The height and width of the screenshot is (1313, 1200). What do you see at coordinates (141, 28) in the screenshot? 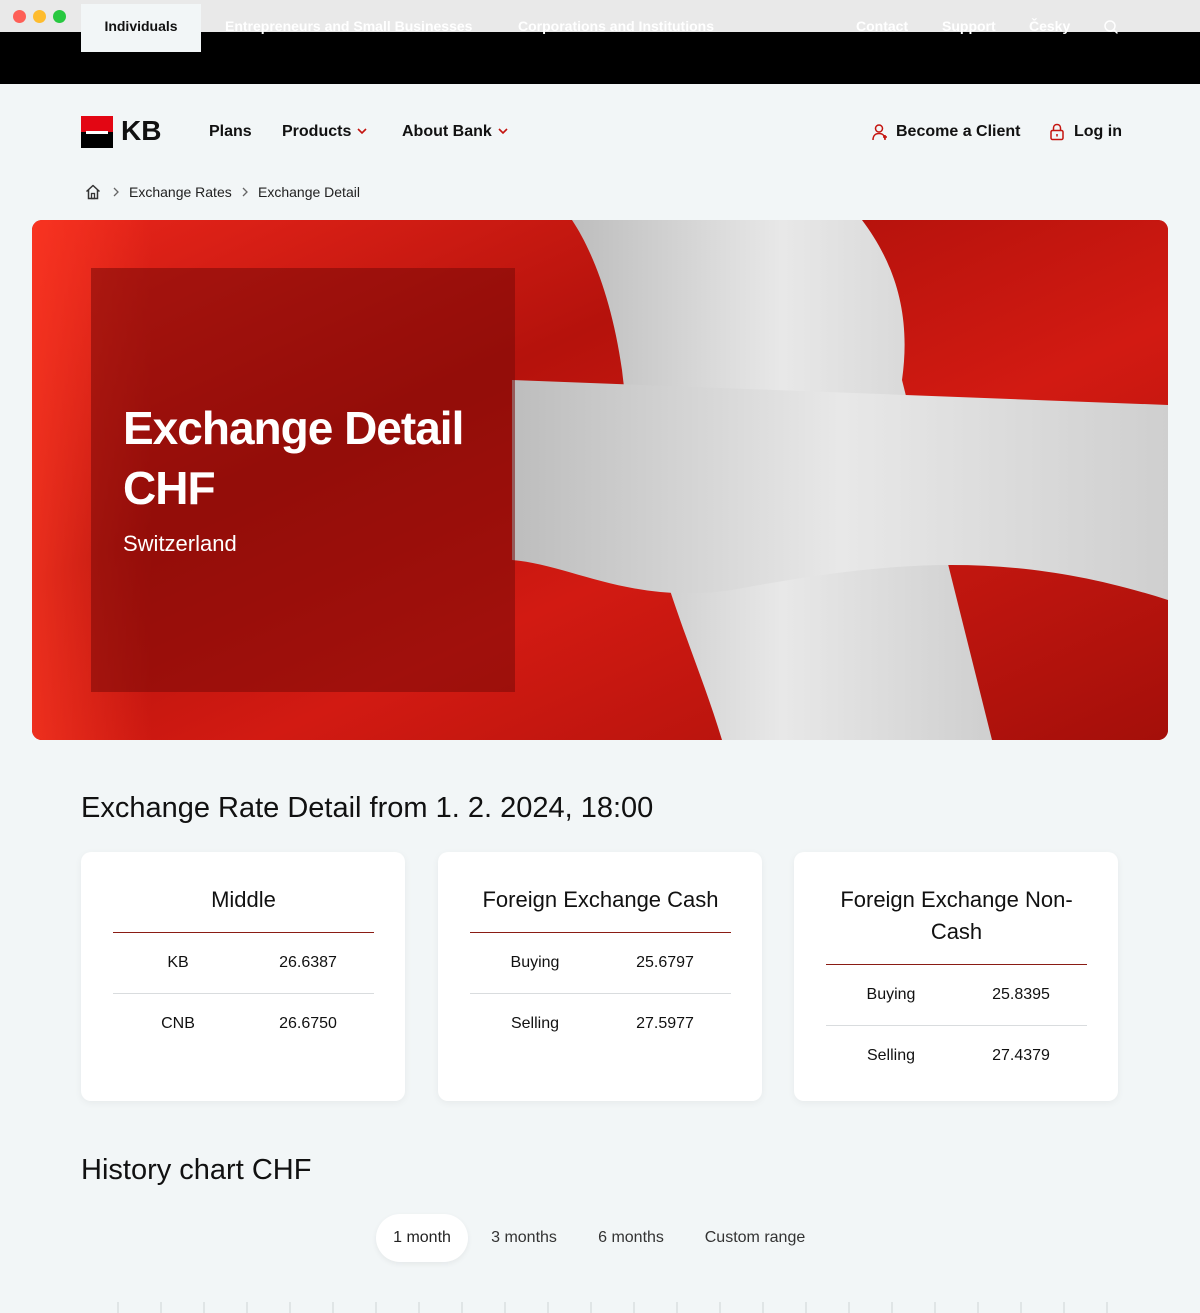
I see `segment-individuals: Individuals` at bounding box center [141, 28].